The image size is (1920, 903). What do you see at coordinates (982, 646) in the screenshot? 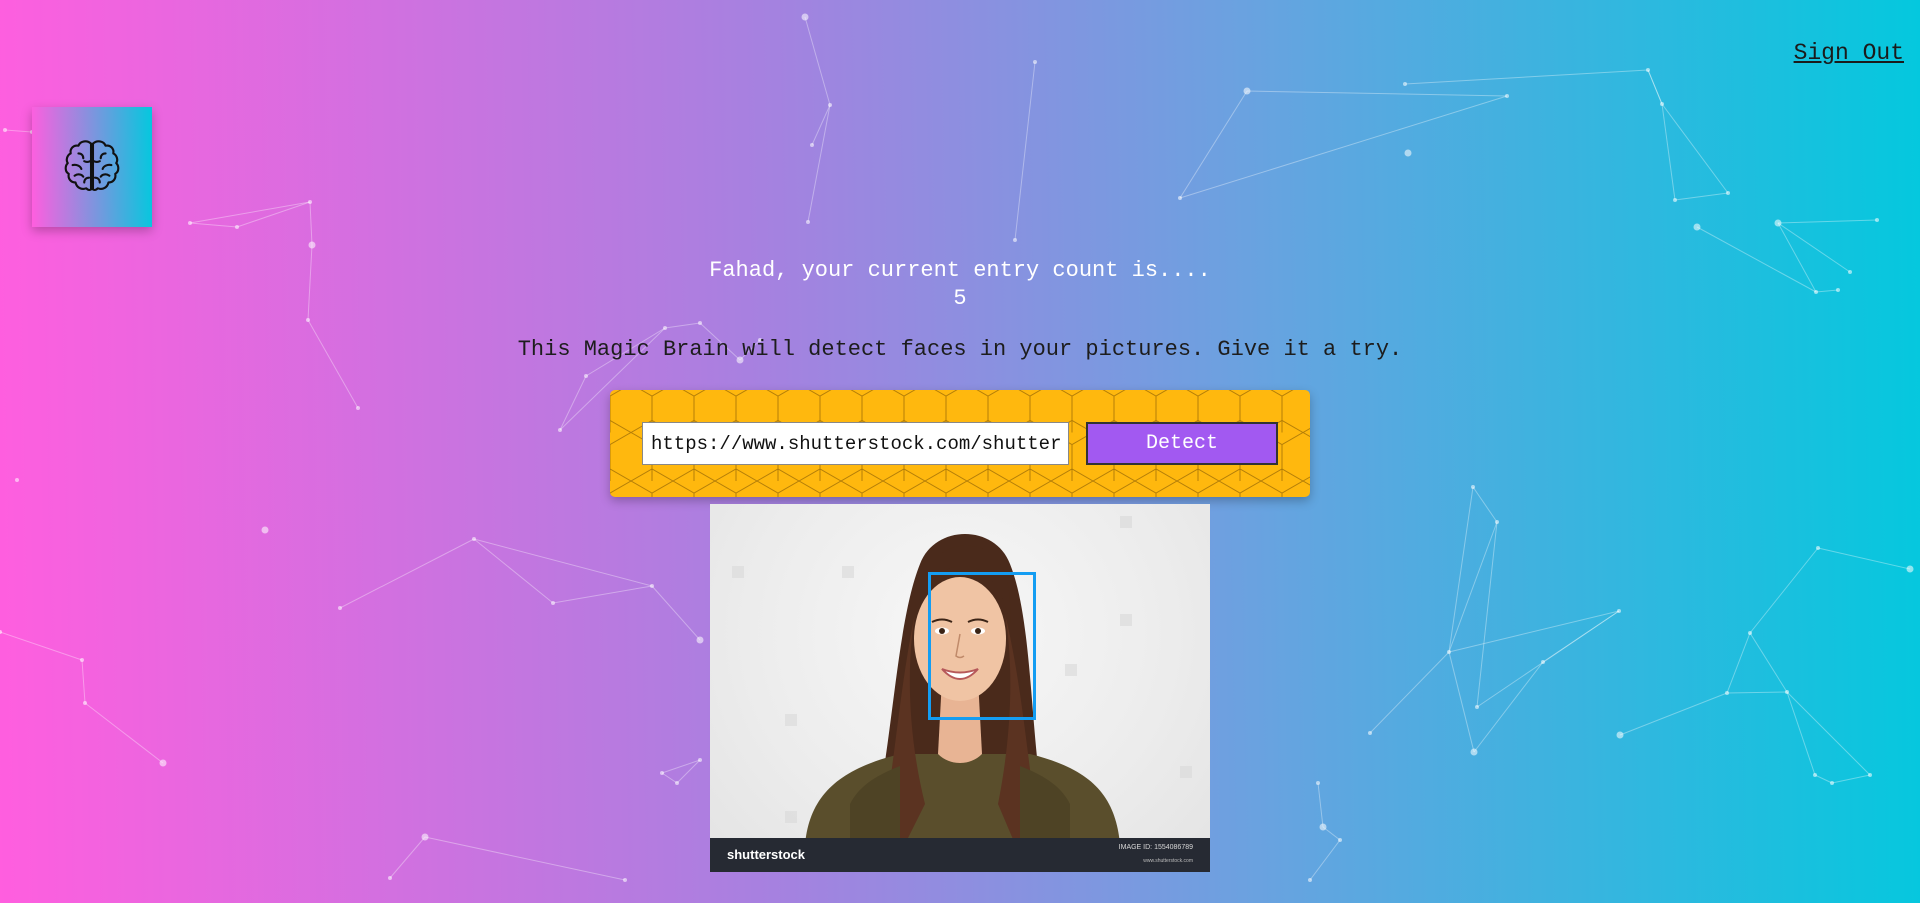
I see `face-bounding-box` at bounding box center [982, 646].